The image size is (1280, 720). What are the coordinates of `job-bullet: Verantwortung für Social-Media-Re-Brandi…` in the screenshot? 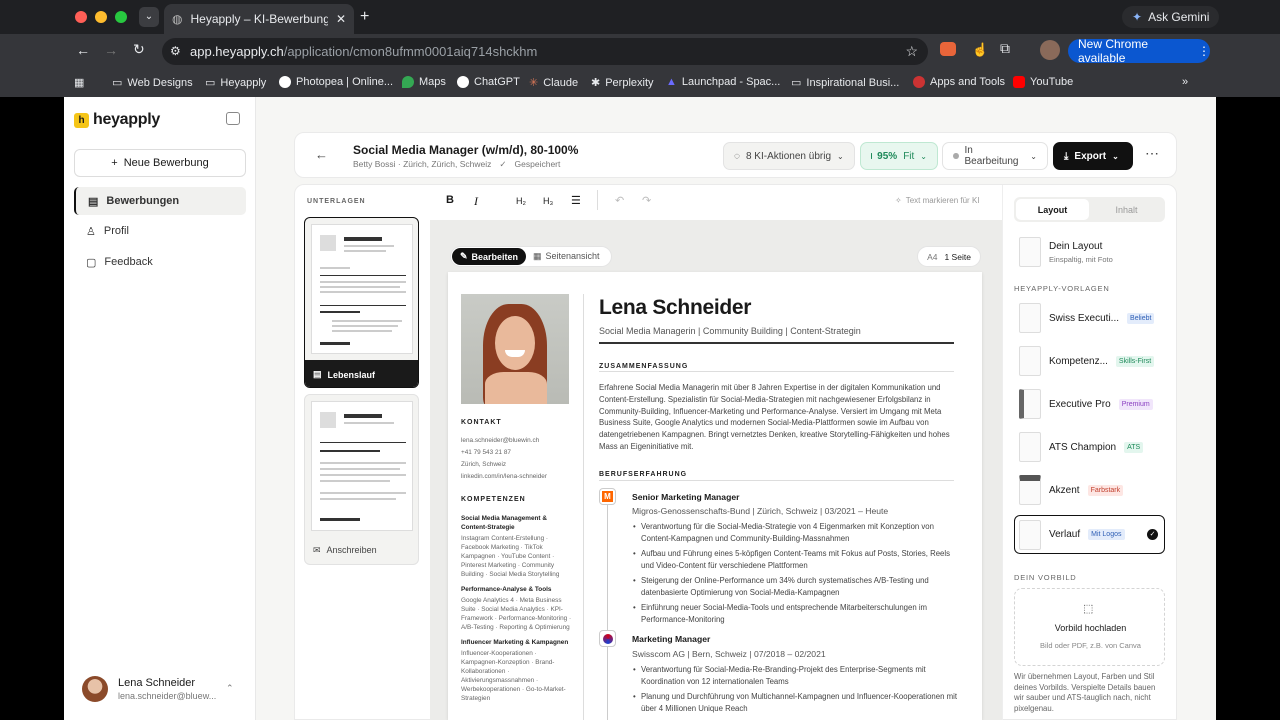 It's located at (797, 676).